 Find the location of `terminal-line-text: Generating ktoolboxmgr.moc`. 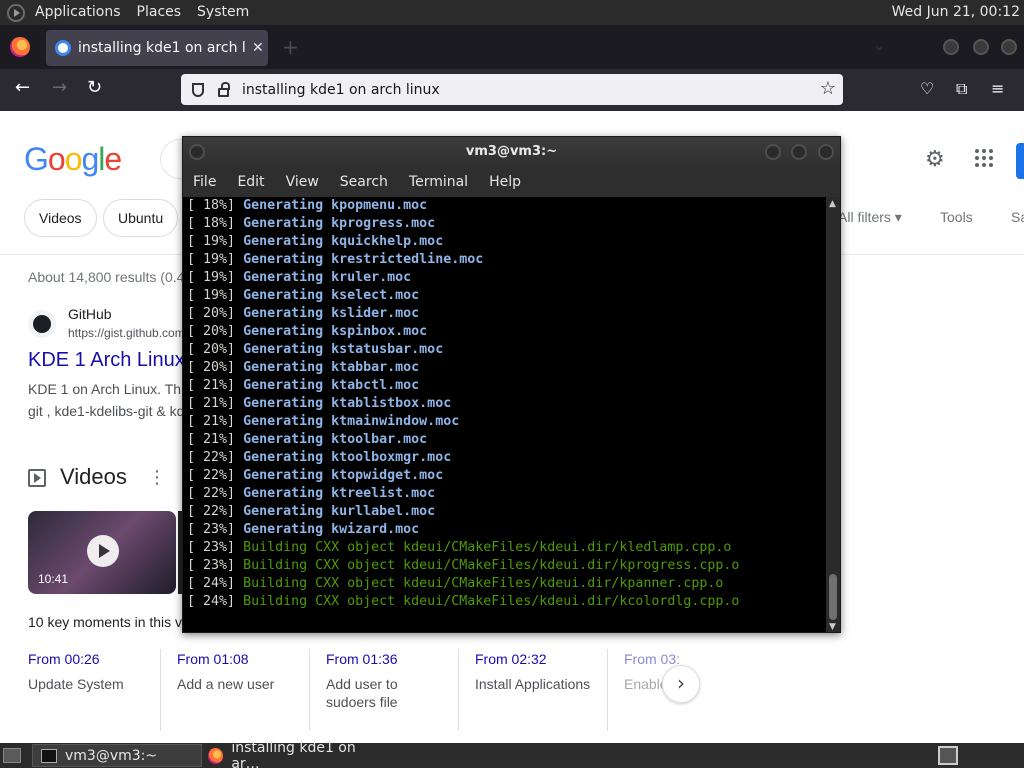

terminal-line-text: Generating ktoolboxmgr.moc is located at coordinates (347, 457).